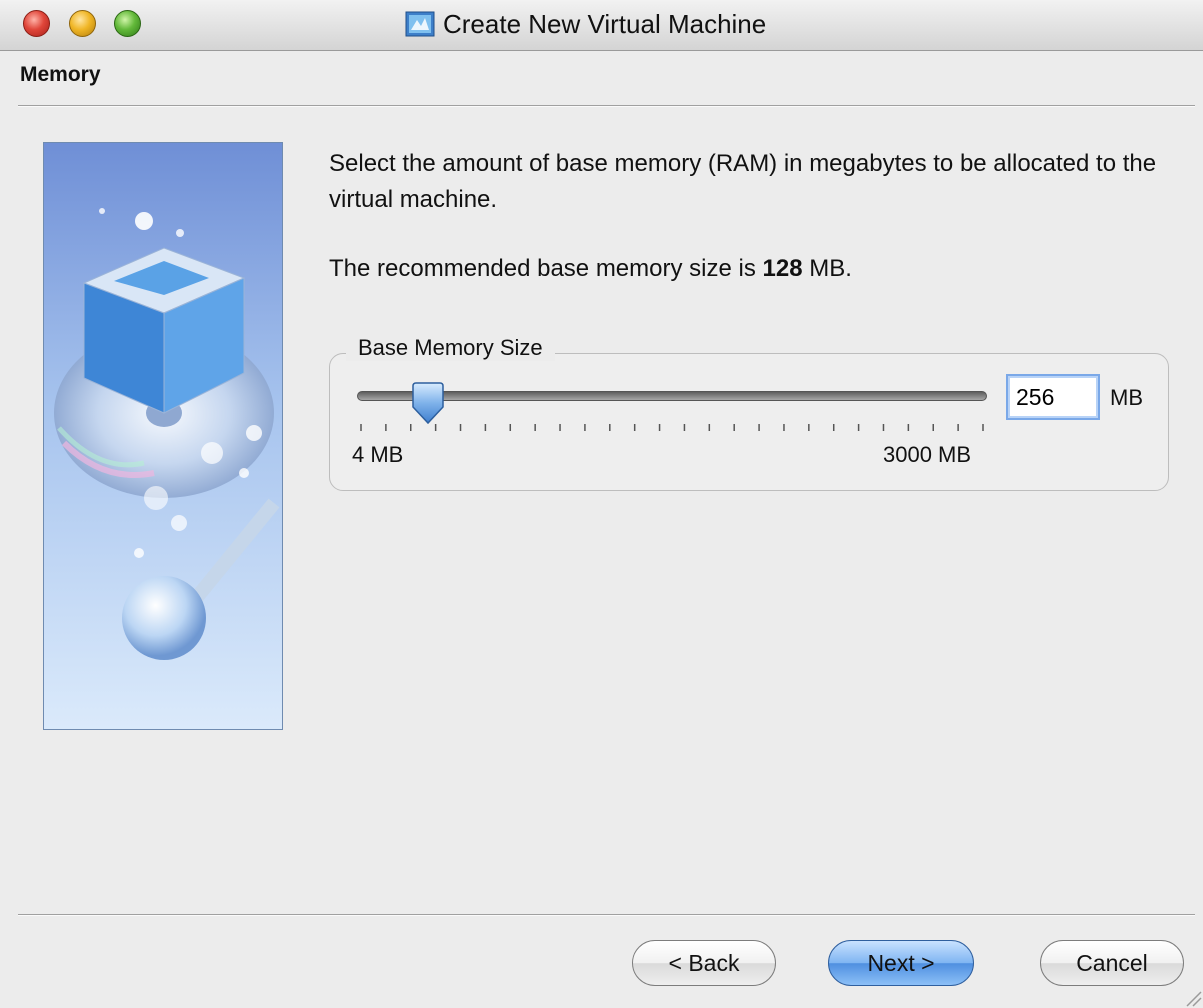 This screenshot has height=1008, width=1203. I want to click on zoom-window-button, so click(127, 23).